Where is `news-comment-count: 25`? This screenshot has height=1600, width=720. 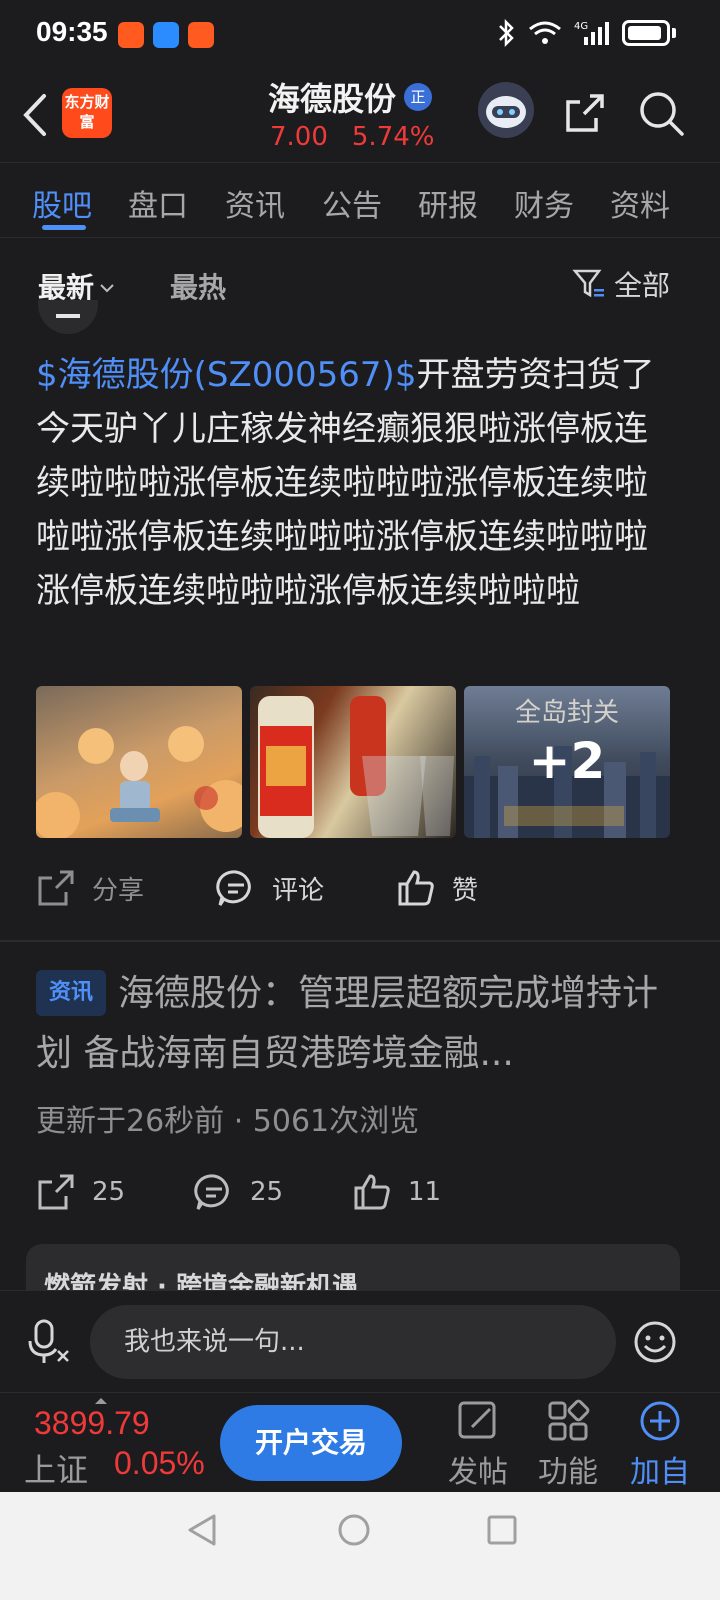
news-comment-count: 25 is located at coordinates (267, 1192).